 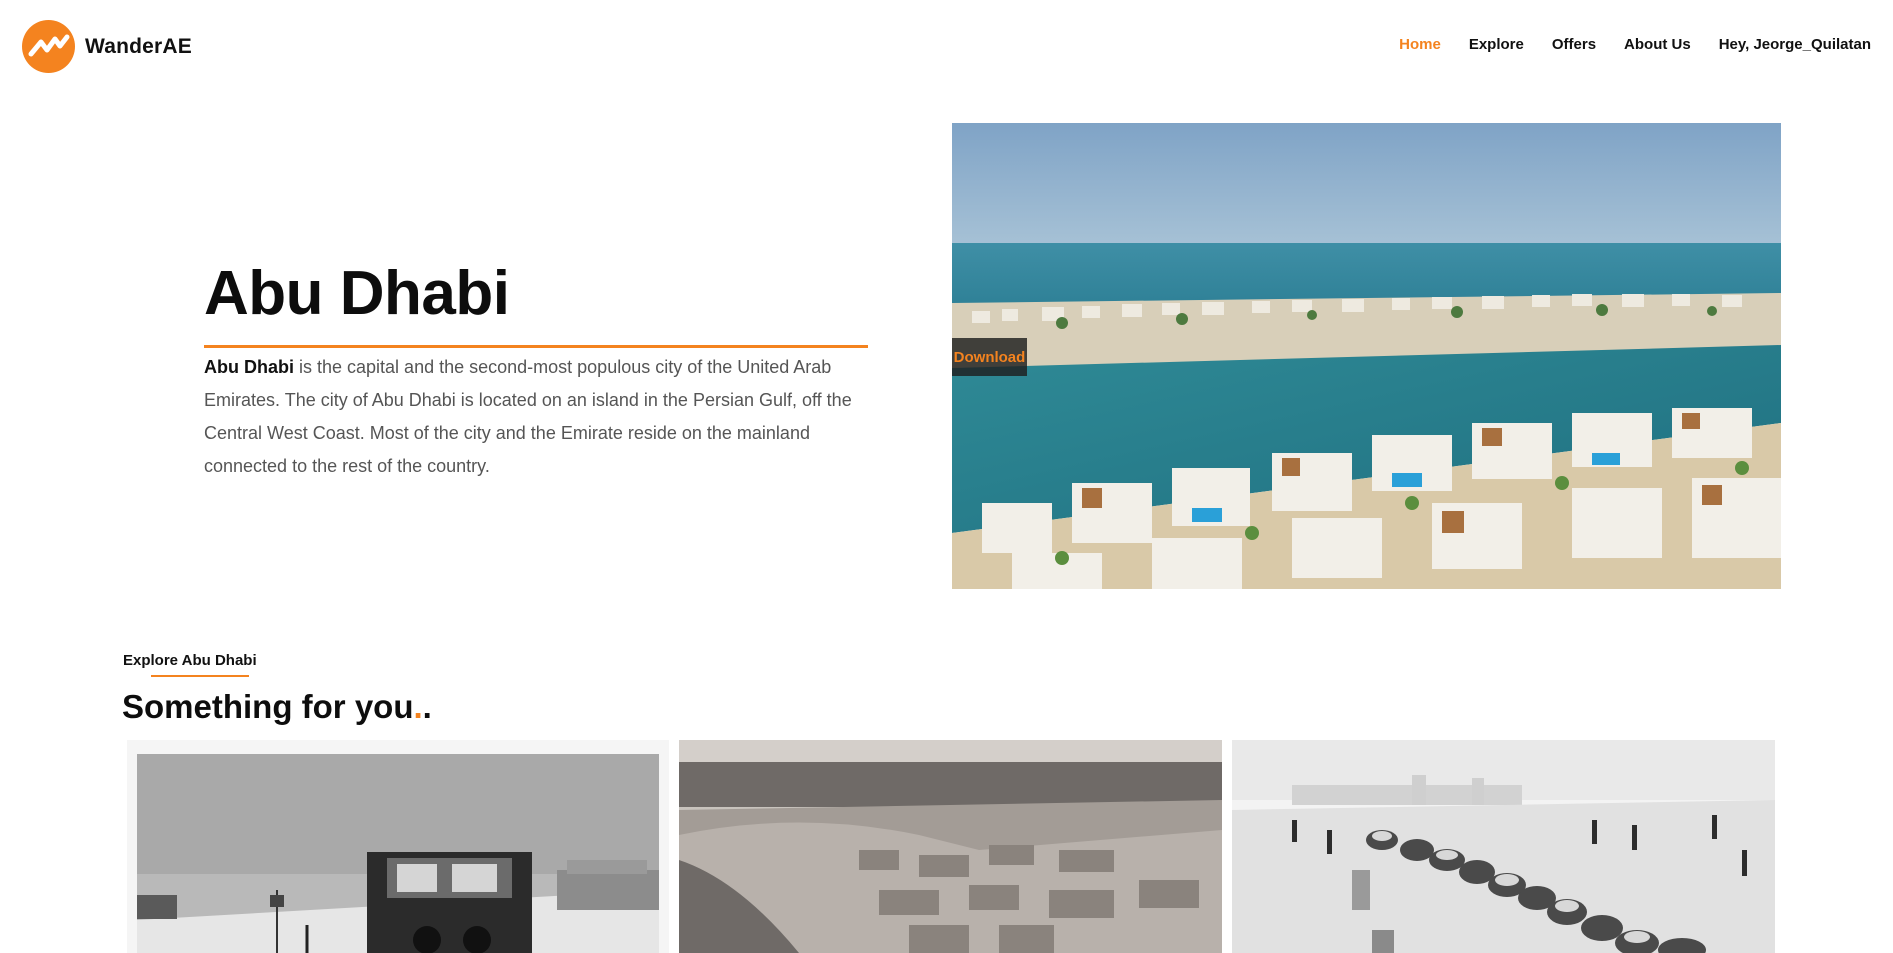 What do you see at coordinates (950, 846) in the screenshot?
I see `card-aerial-city` at bounding box center [950, 846].